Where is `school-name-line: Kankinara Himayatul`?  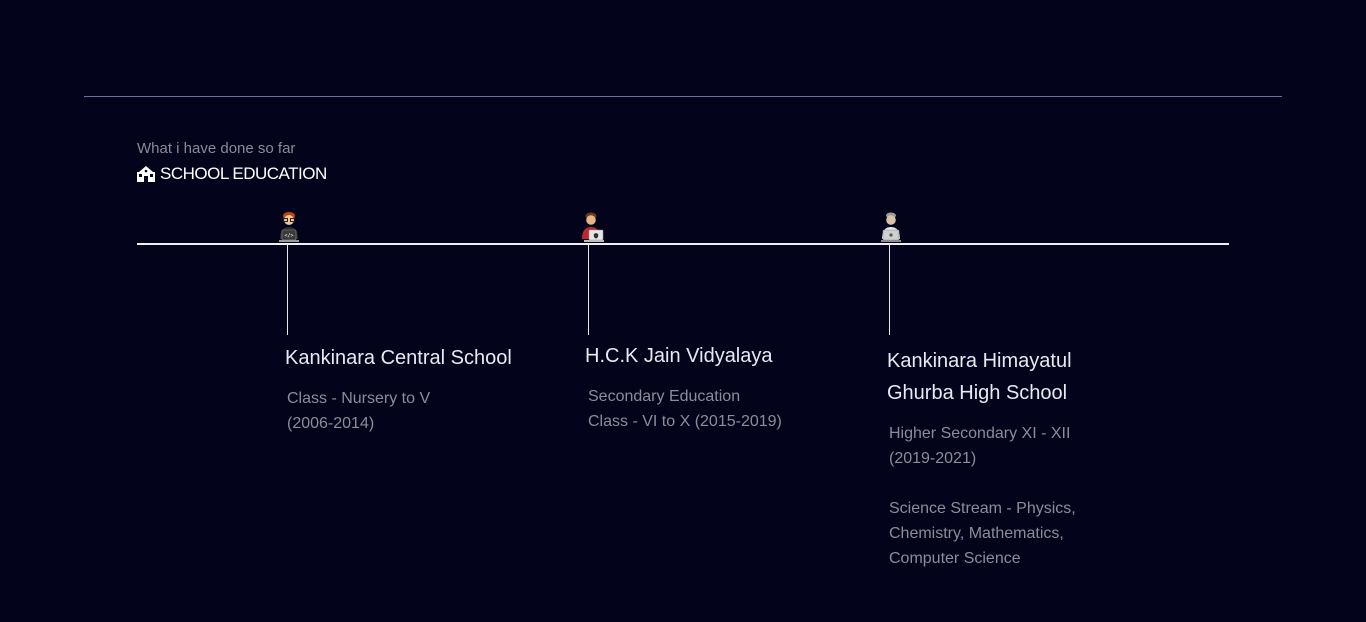 school-name-line: Kankinara Himayatul is located at coordinates (979, 361).